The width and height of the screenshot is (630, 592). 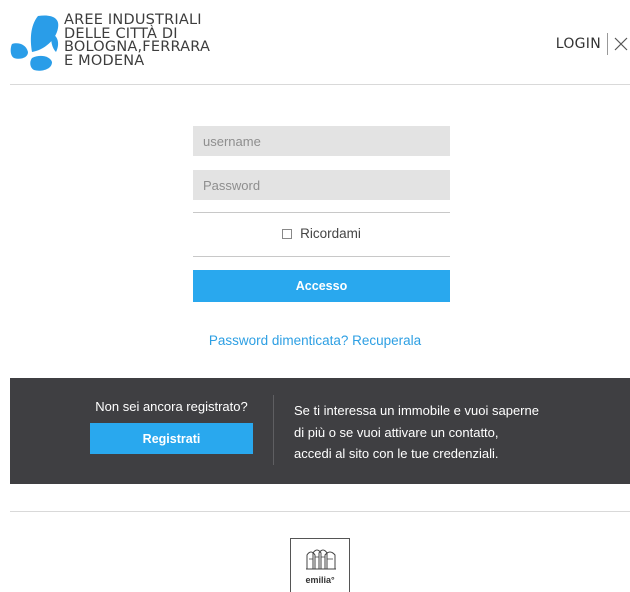 What do you see at coordinates (330, 233) in the screenshot?
I see `remember-label: Ricordami` at bounding box center [330, 233].